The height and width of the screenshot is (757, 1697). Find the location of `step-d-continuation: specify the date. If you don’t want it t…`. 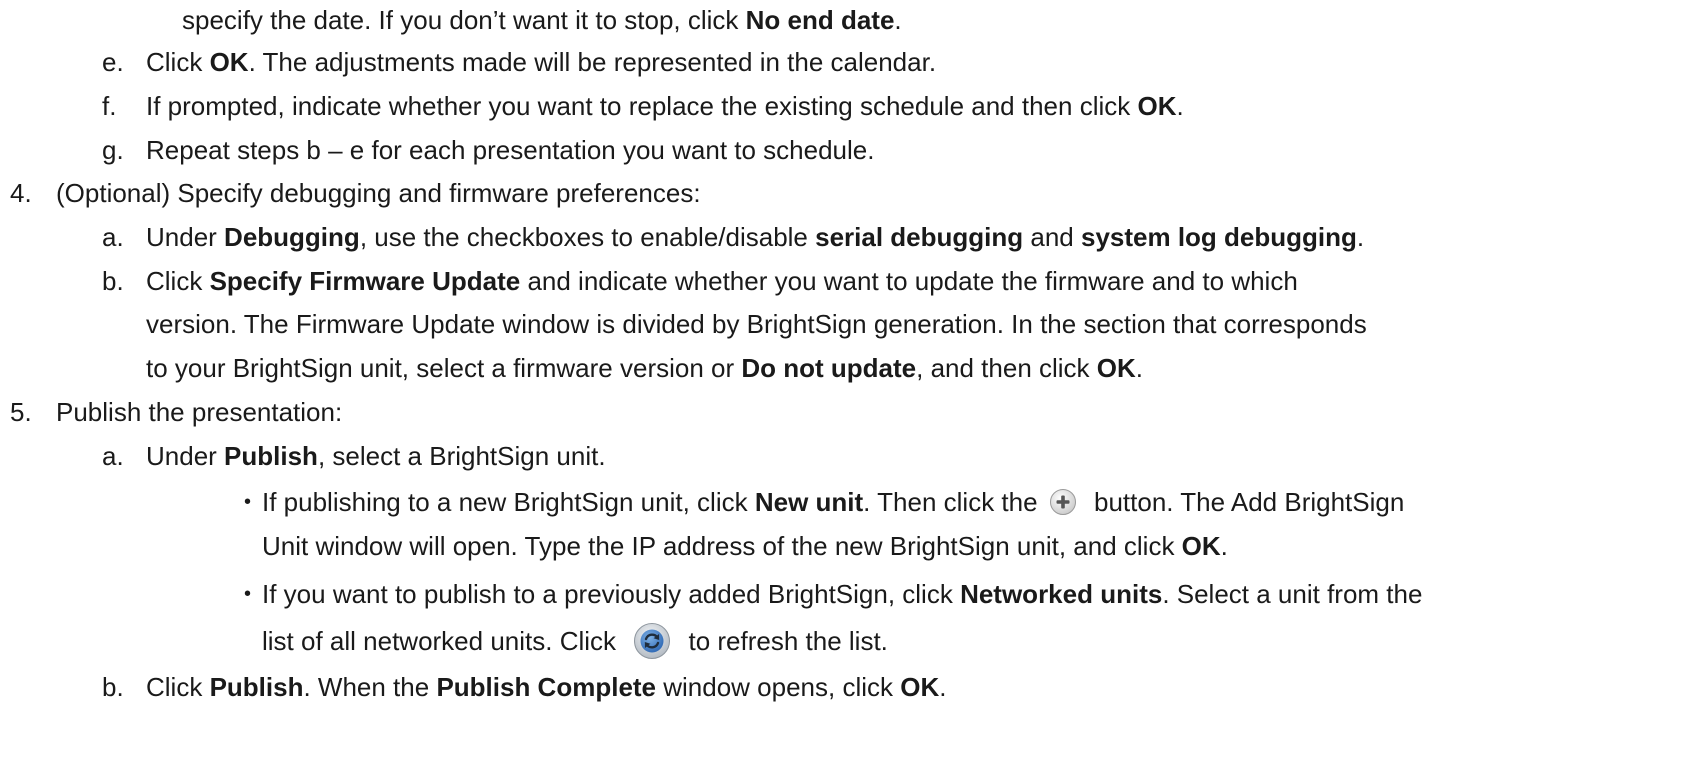

step-d-continuation: specify the date. If you don’t want it t… is located at coordinates (542, 20).